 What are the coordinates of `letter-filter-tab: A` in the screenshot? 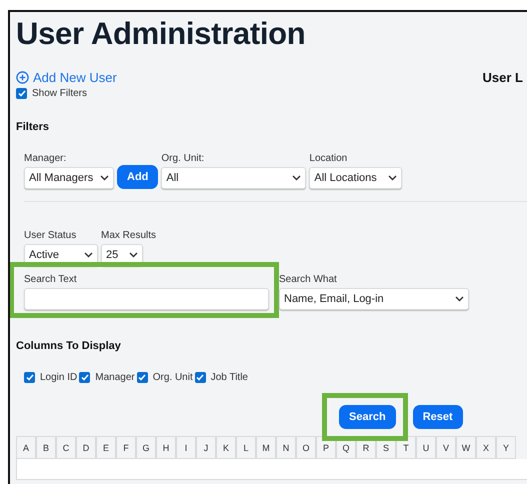 It's located at (26, 447).